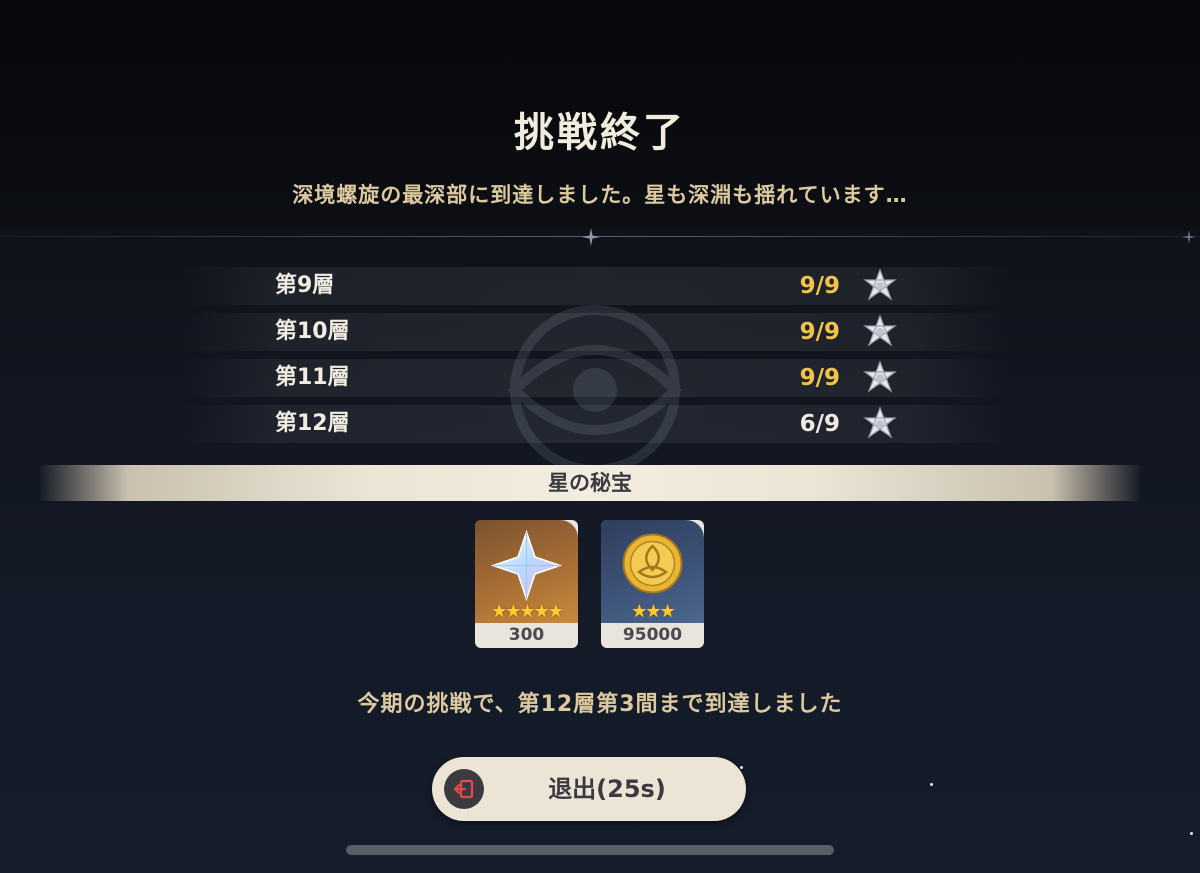 The width and height of the screenshot is (1200, 873). I want to click on floor-score: 6/9, so click(819, 424).